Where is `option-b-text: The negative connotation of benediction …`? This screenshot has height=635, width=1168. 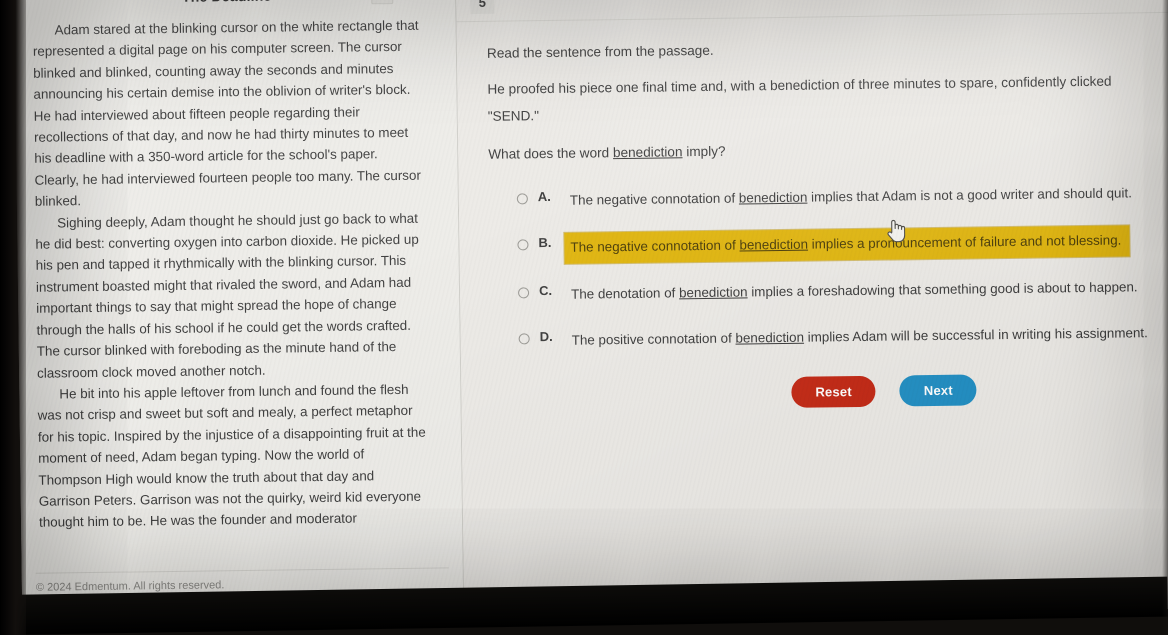
option-b-text: The negative connotation of benediction … is located at coordinates (847, 244).